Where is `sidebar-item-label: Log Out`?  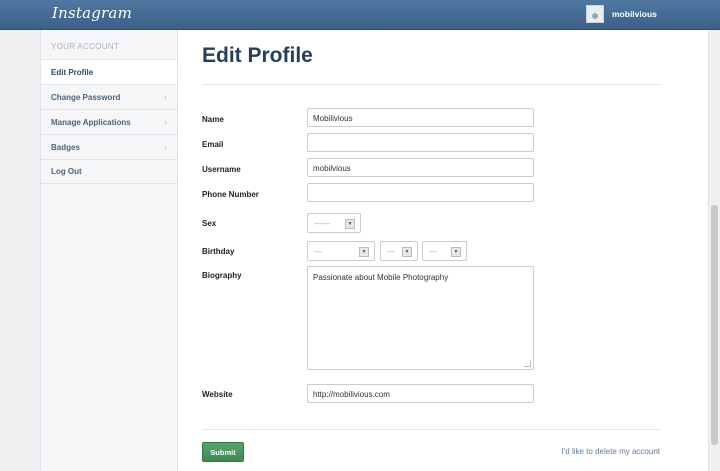
sidebar-item-label: Log Out is located at coordinates (66, 171).